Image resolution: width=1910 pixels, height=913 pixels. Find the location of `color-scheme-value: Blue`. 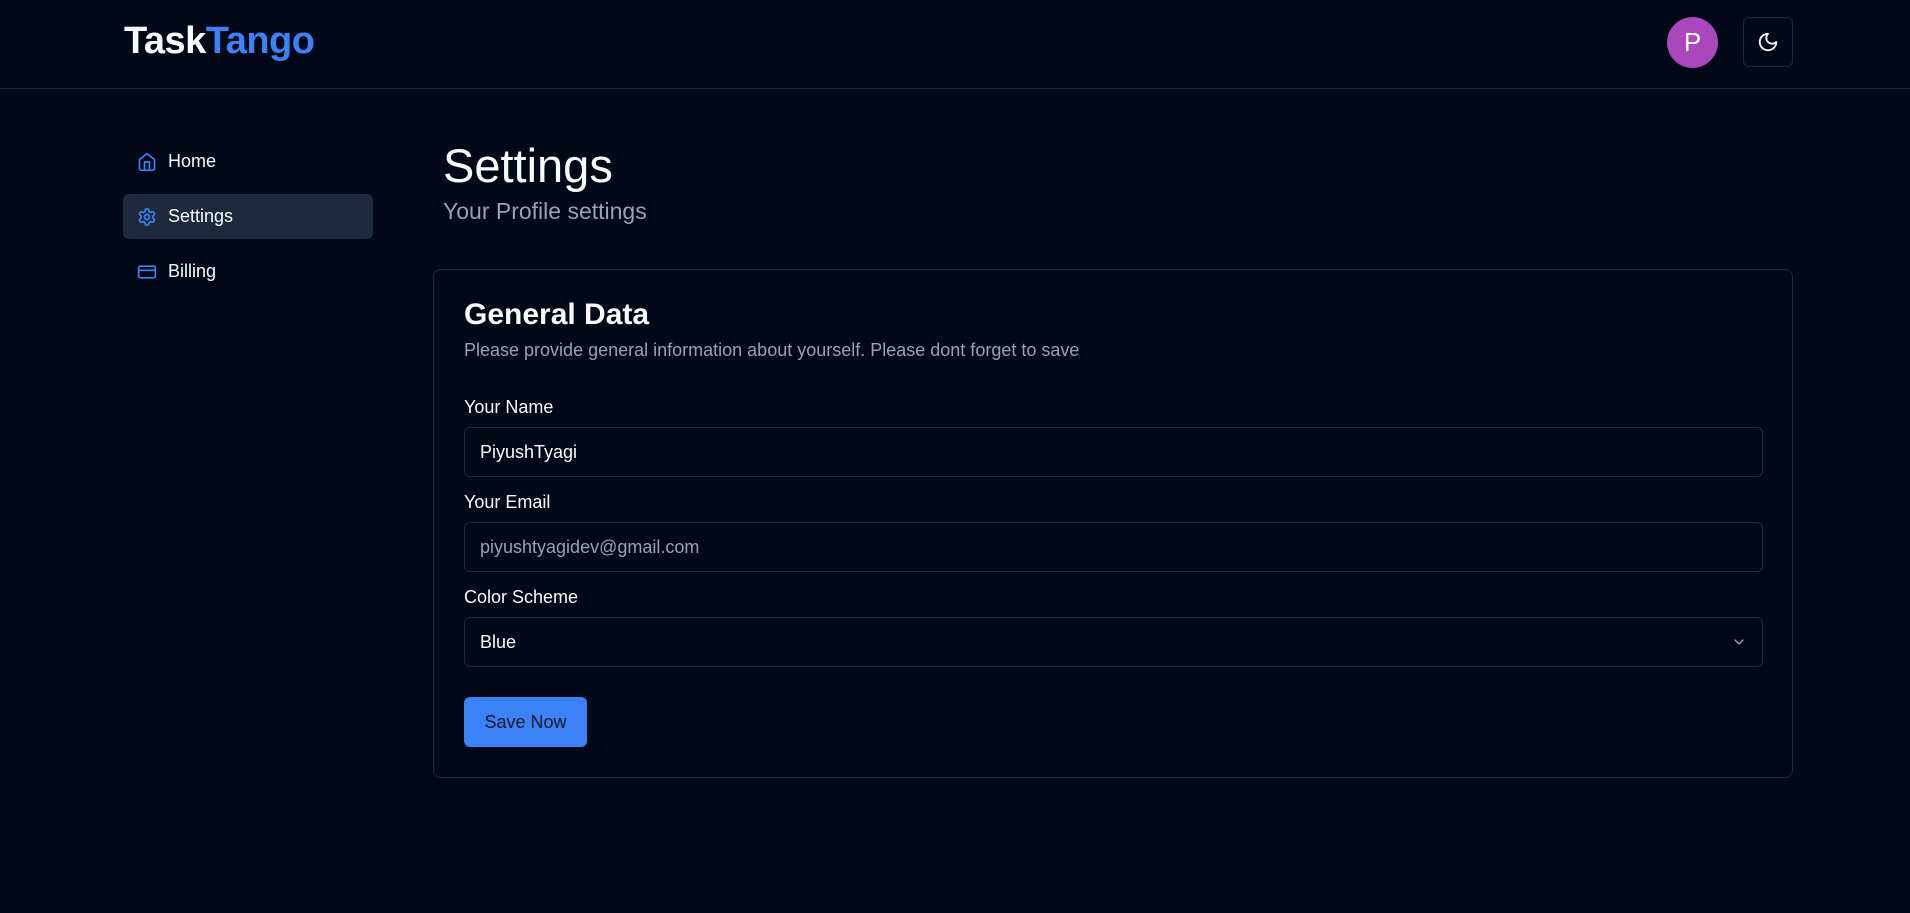

color-scheme-value: Blue is located at coordinates (498, 641).